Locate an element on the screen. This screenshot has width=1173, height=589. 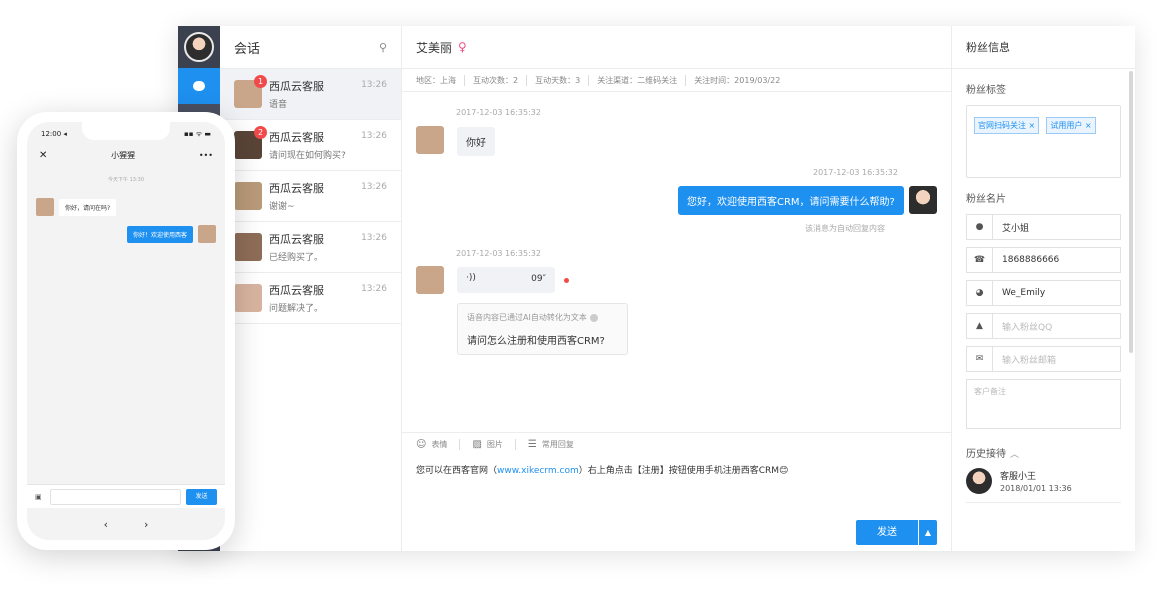
conversation-item: 西瓜云客服 问题解决了。 13:26 is located at coordinates (310, 298).